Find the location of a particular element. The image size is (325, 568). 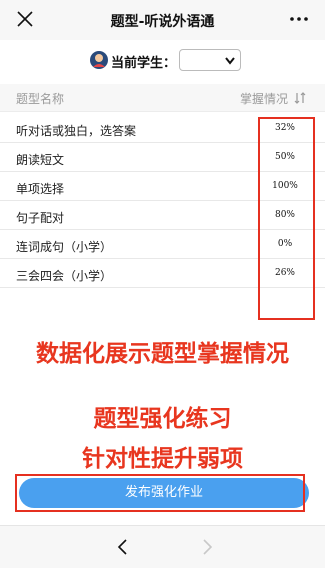

student-selector-row: 当前学生： is located at coordinates (162, 60).